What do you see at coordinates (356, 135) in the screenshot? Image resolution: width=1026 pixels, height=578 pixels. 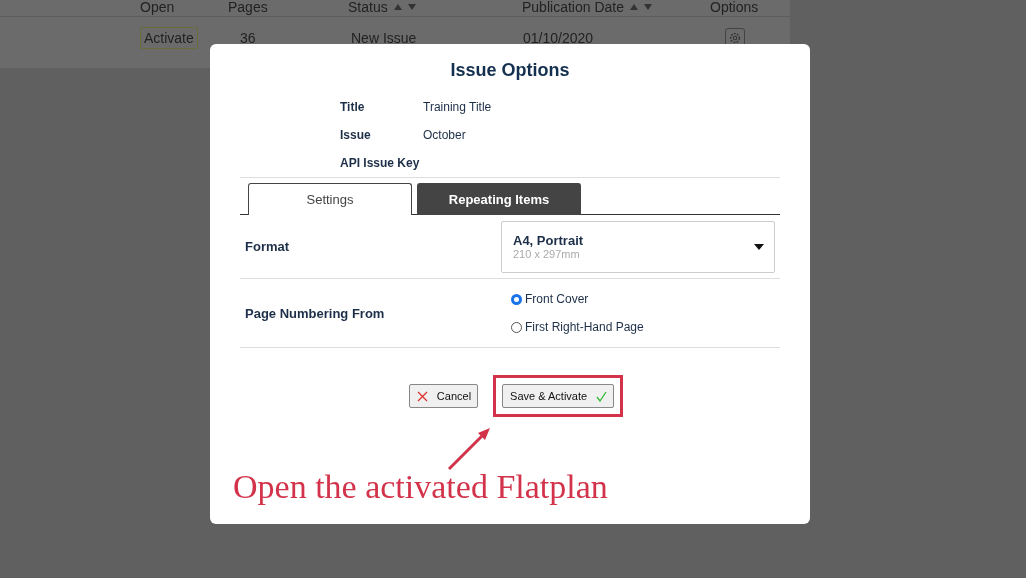 I see `field-label: Issue` at bounding box center [356, 135].